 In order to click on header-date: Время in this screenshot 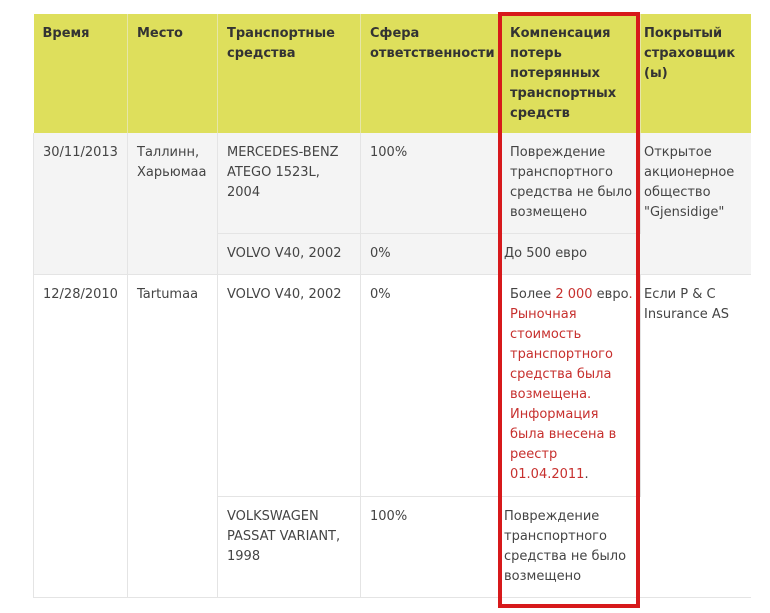, I will do `click(80, 73)`.